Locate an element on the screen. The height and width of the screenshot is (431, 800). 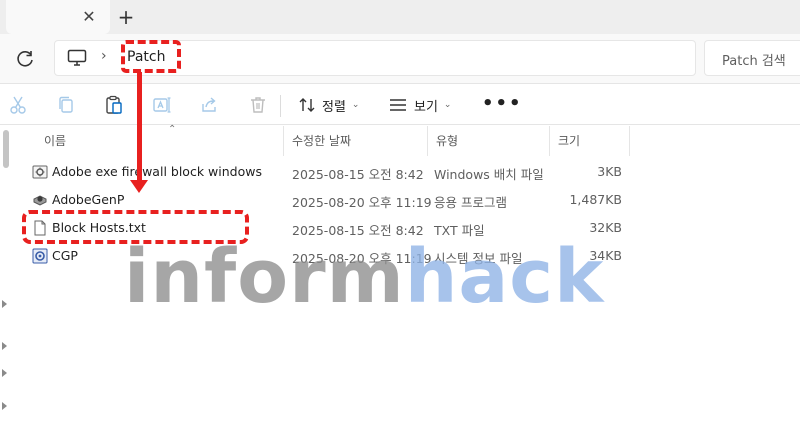
nav-scrollbar is located at coordinates (6, 149).